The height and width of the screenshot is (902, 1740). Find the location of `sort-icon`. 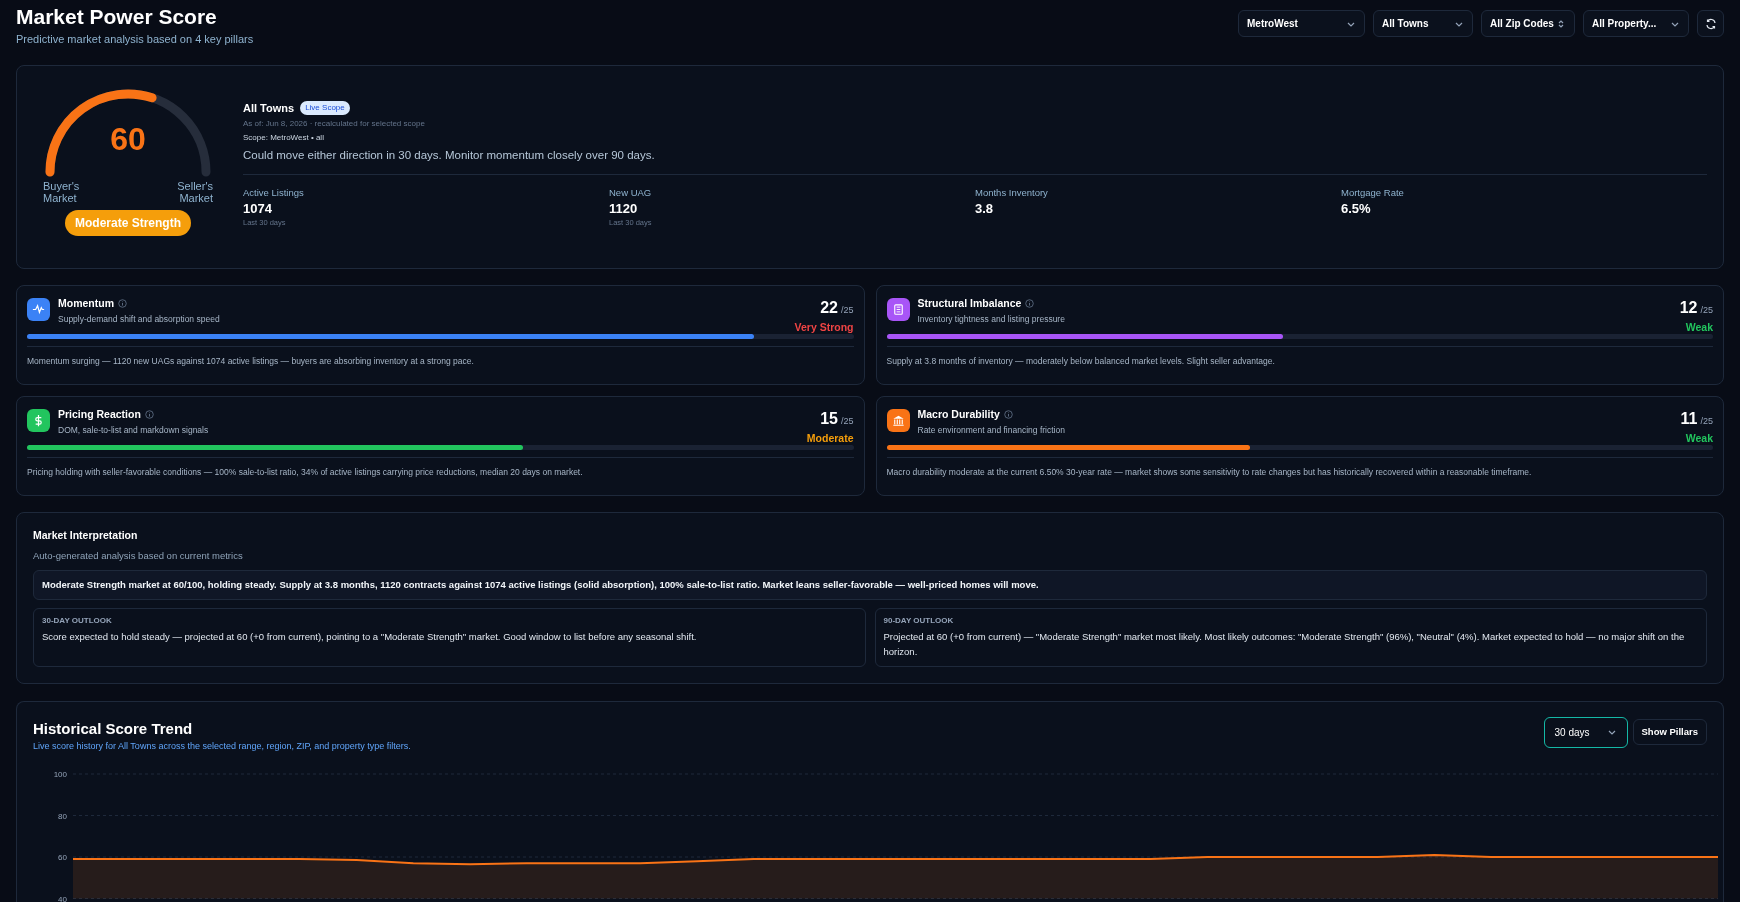

sort-icon is located at coordinates (1561, 23).